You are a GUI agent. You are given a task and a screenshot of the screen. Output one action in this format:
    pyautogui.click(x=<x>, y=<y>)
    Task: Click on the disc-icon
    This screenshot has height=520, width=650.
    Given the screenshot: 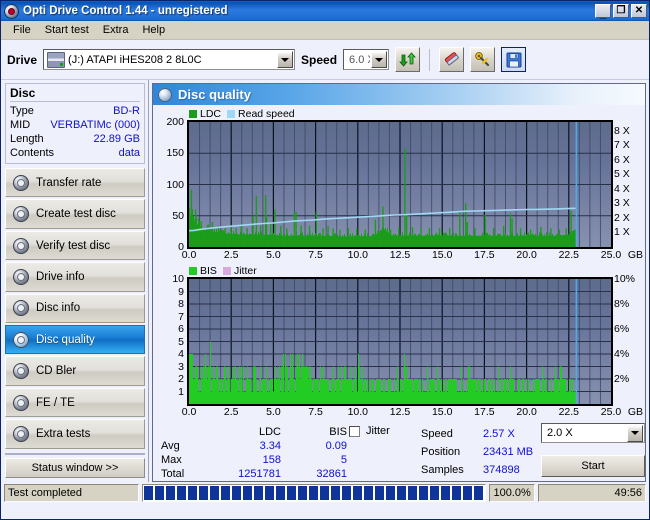 What is the action you would take?
    pyautogui.click(x=21, y=339)
    